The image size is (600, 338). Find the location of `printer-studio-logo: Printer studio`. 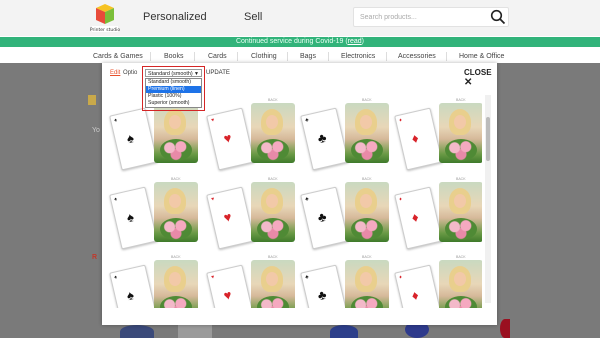

printer-studio-logo: Printer studio is located at coordinates (105, 18).